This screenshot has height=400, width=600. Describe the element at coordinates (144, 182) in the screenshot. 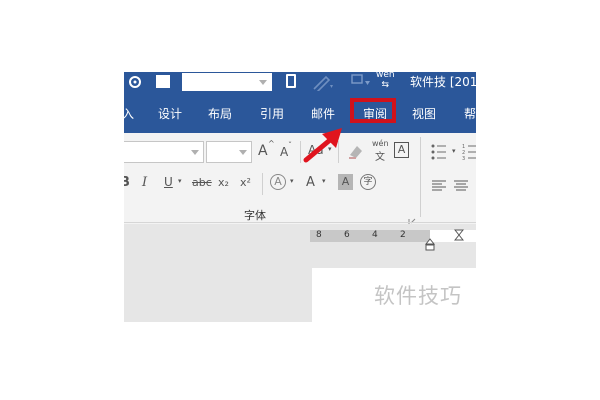

I see `italic-button: I` at that location.